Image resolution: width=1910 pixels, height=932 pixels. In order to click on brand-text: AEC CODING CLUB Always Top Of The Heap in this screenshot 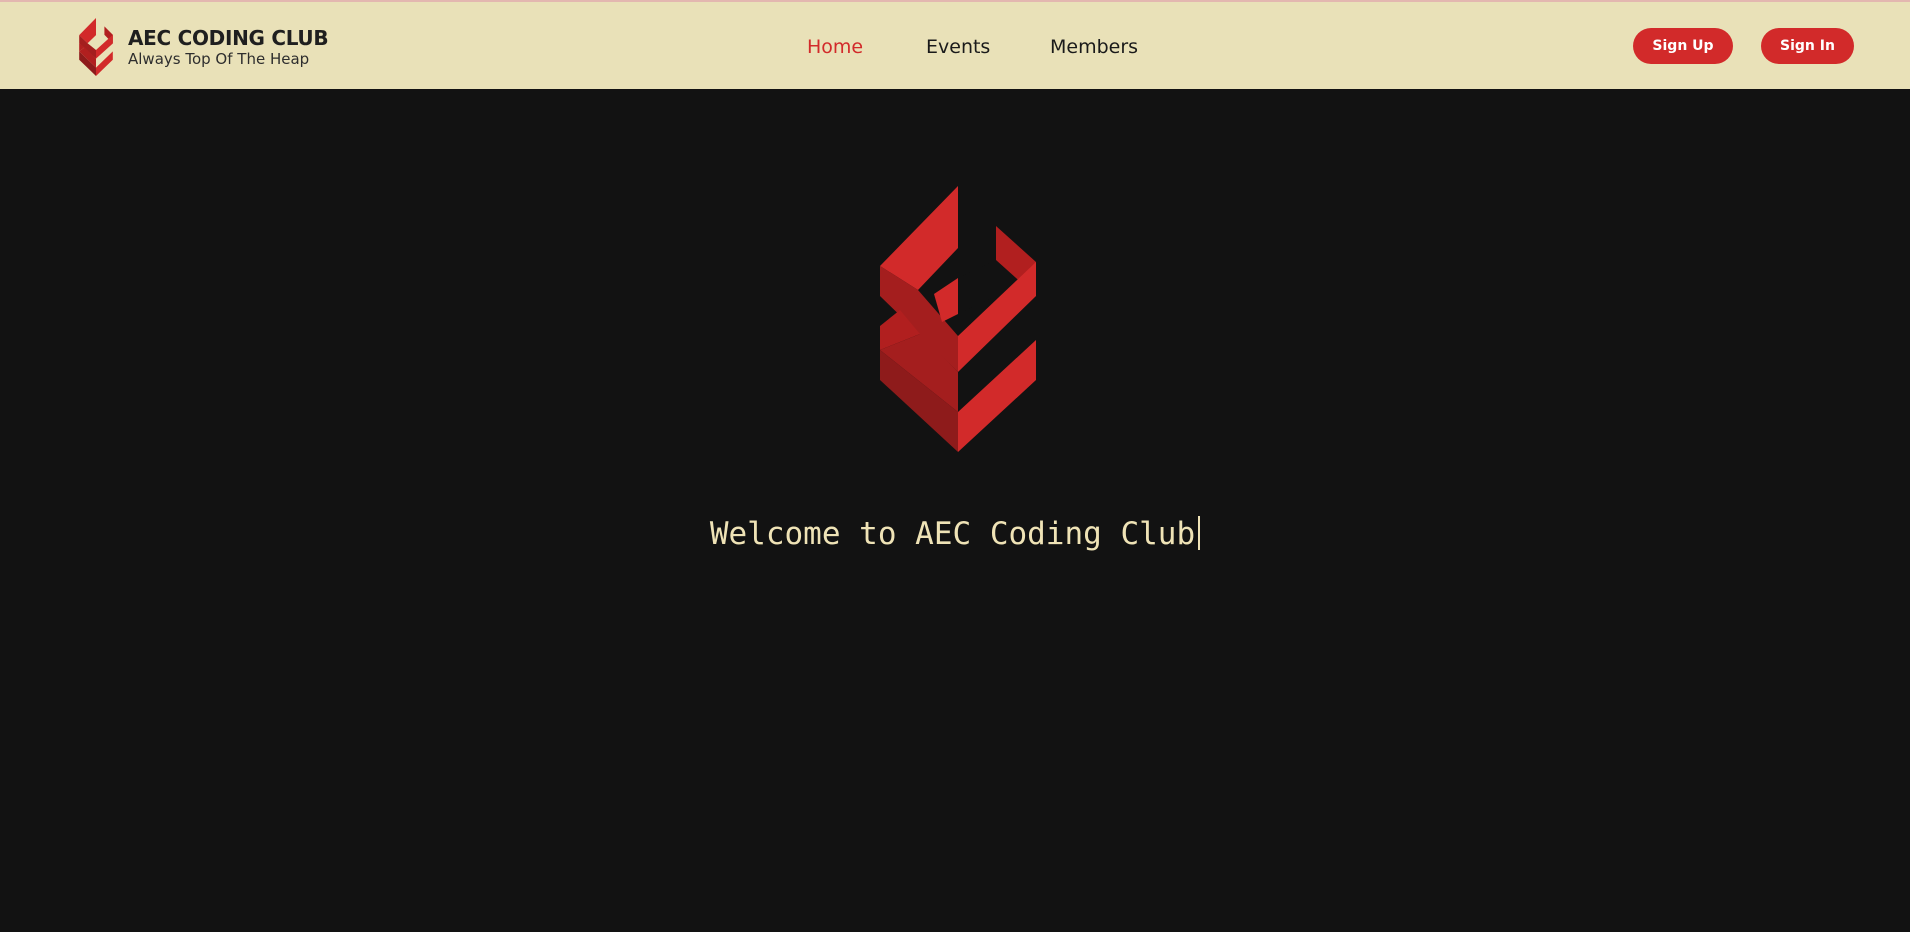, I will do `click(228, 47)`.